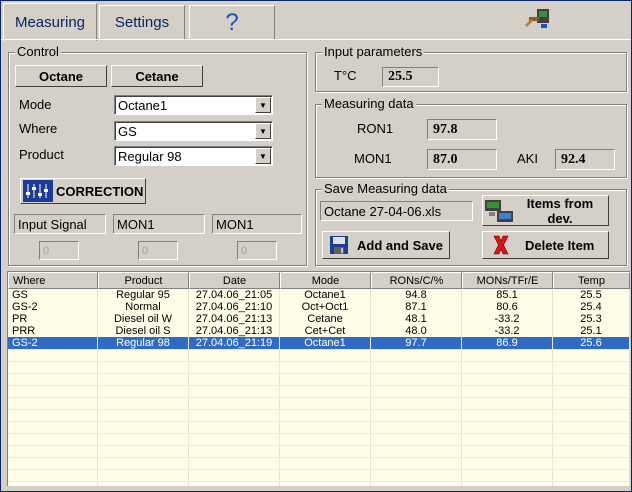 The width and height of the screenshot is (632, 492). I want to click on mon-value: 87.0, so click(462, 159).